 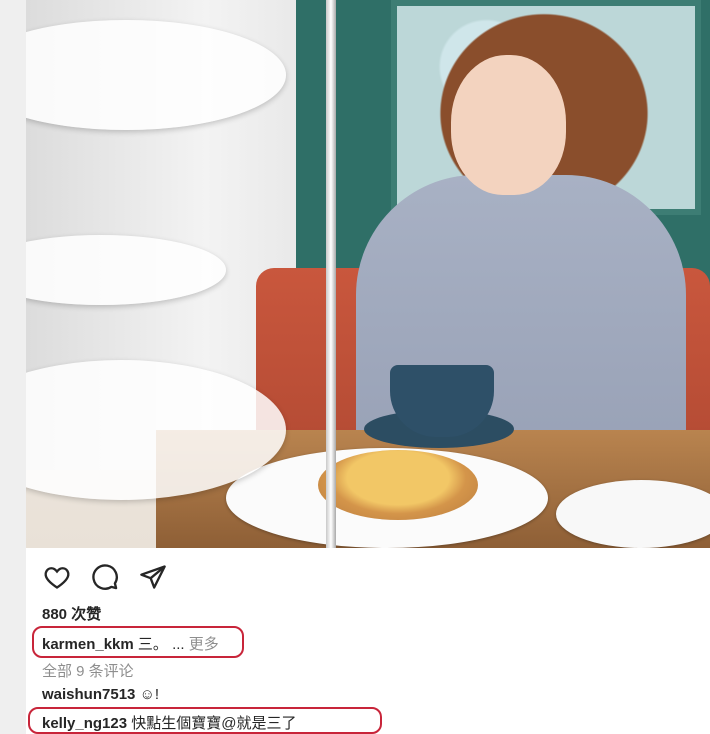 I want to click on post-action-bar, so click(x=105, y=577).